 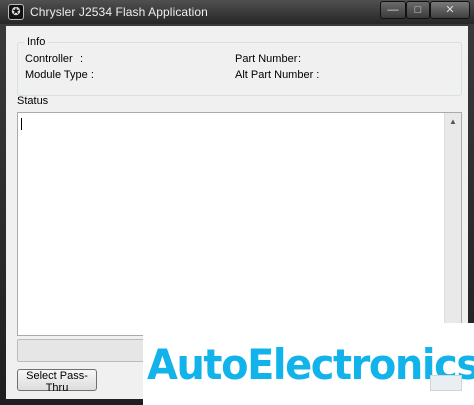 What do you see at coordinates (16, 12) in the screenshot?
I see `app-icon: ✪` at bounding box center [16, 12].